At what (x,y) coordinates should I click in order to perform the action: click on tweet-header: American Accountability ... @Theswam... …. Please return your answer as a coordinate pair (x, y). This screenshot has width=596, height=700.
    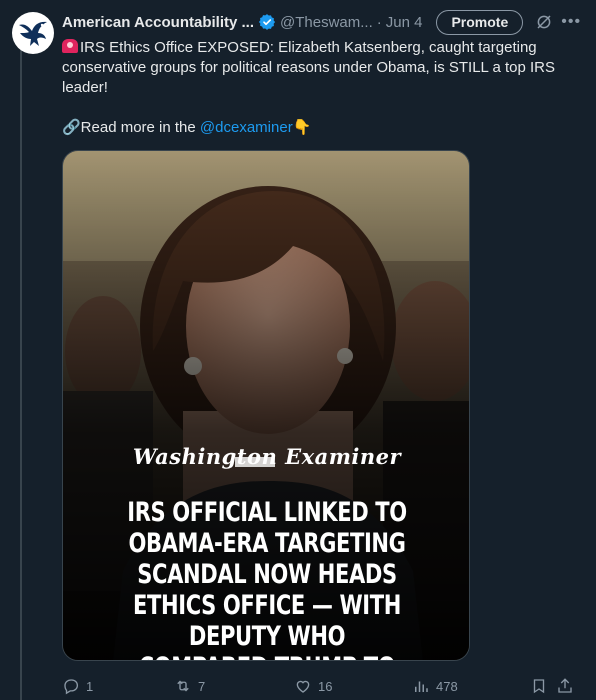
    Looking at the image, I should click on (323, 22).